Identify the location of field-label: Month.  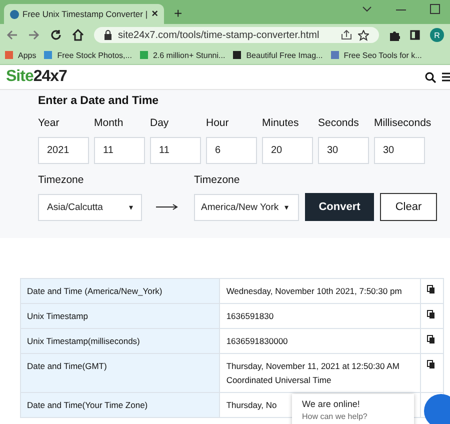
(109, 123).